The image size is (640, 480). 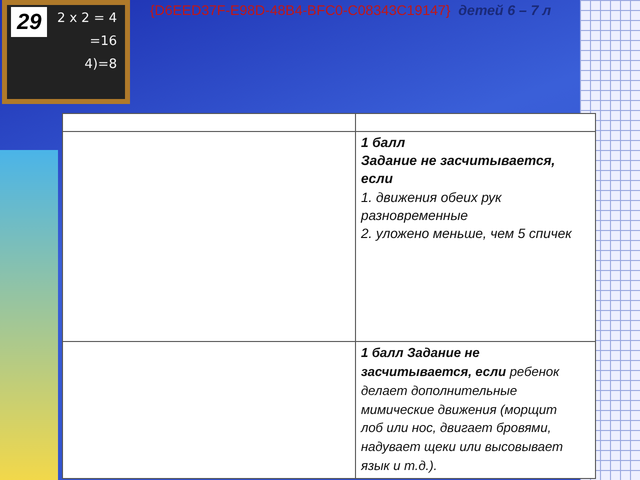 What do you see at coordinates (29, 22) in the screenshot?
I see `slide-number: 29` at bounding box center [29, 22].